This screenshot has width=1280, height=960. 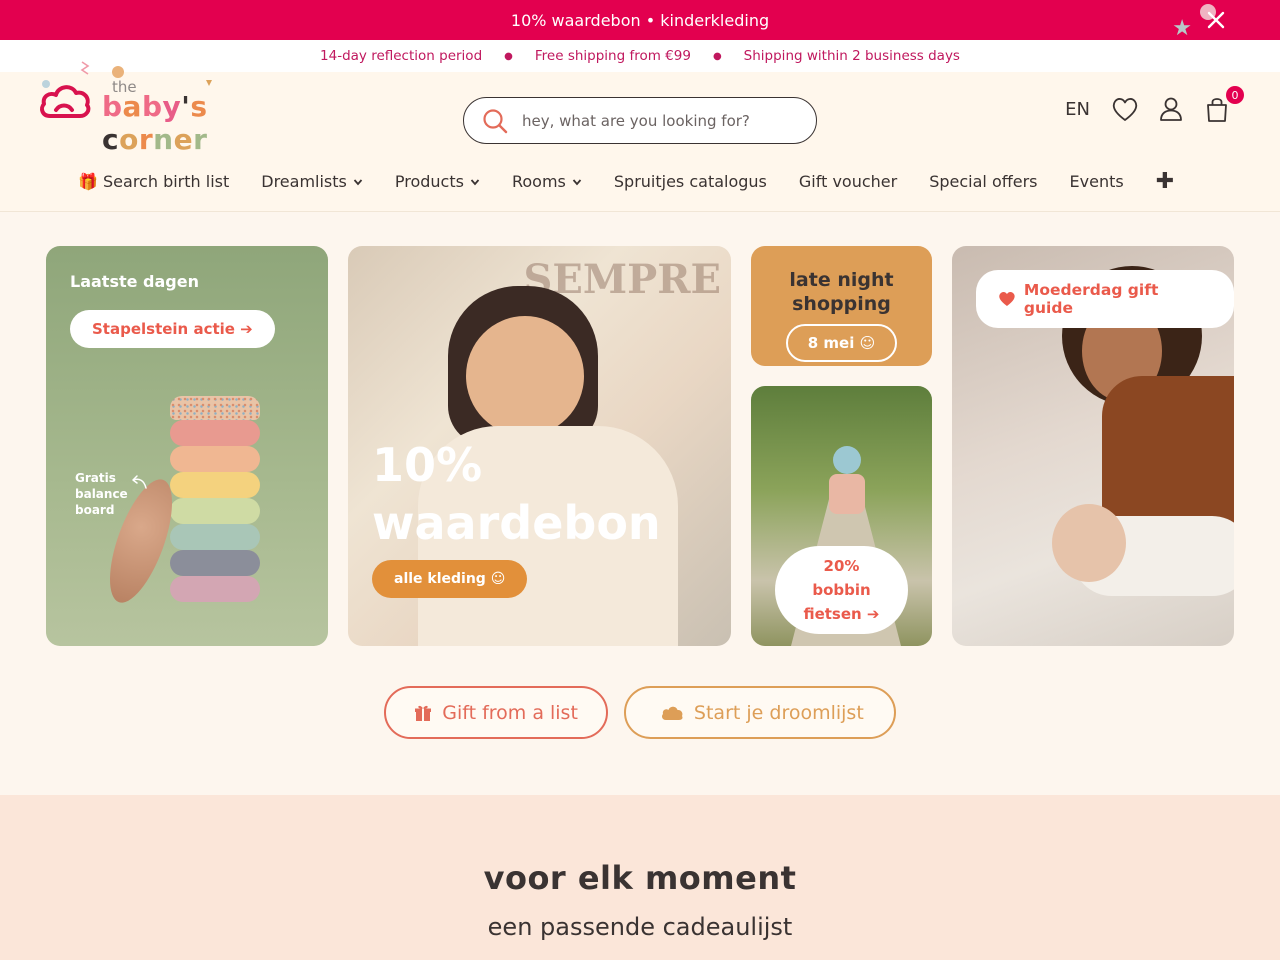 What do you see at coordinates (851, 56) in the screenshot?
I see `usp-shipping-time: Shipping within 2 business days` at bounding box center [851, 56].